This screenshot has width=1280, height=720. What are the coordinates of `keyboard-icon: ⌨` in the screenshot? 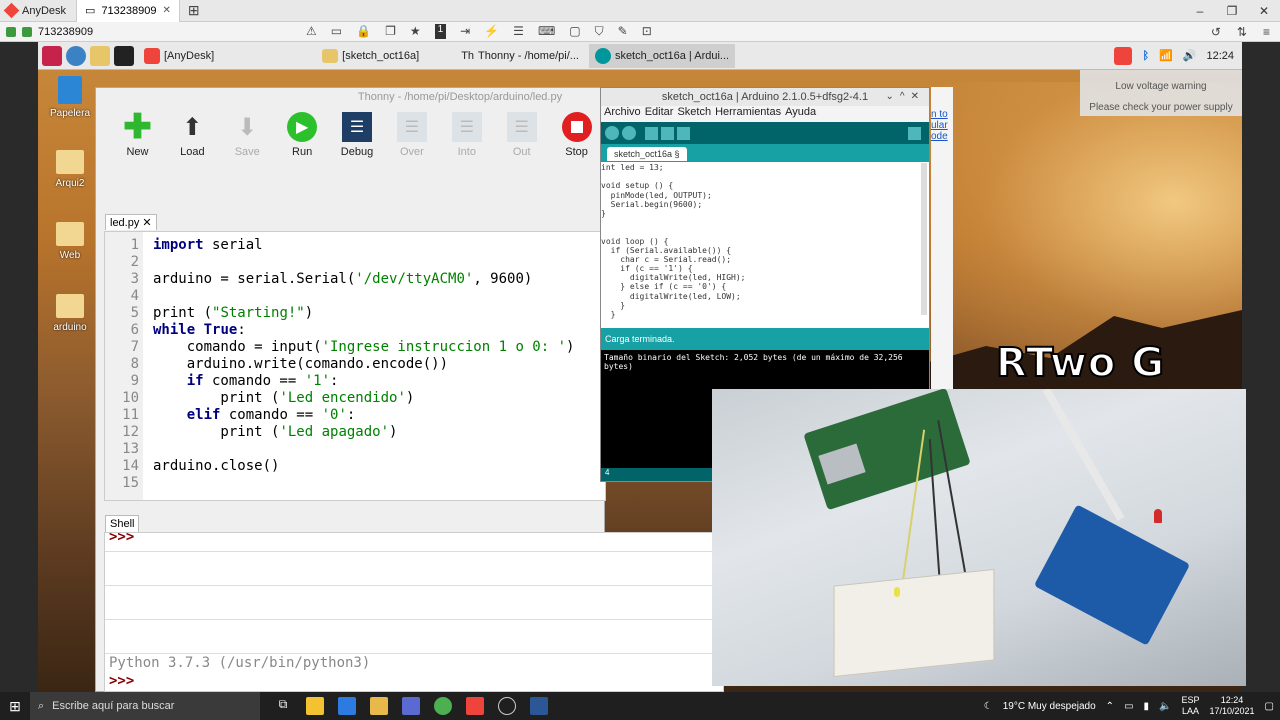 It's located at (546, 31).